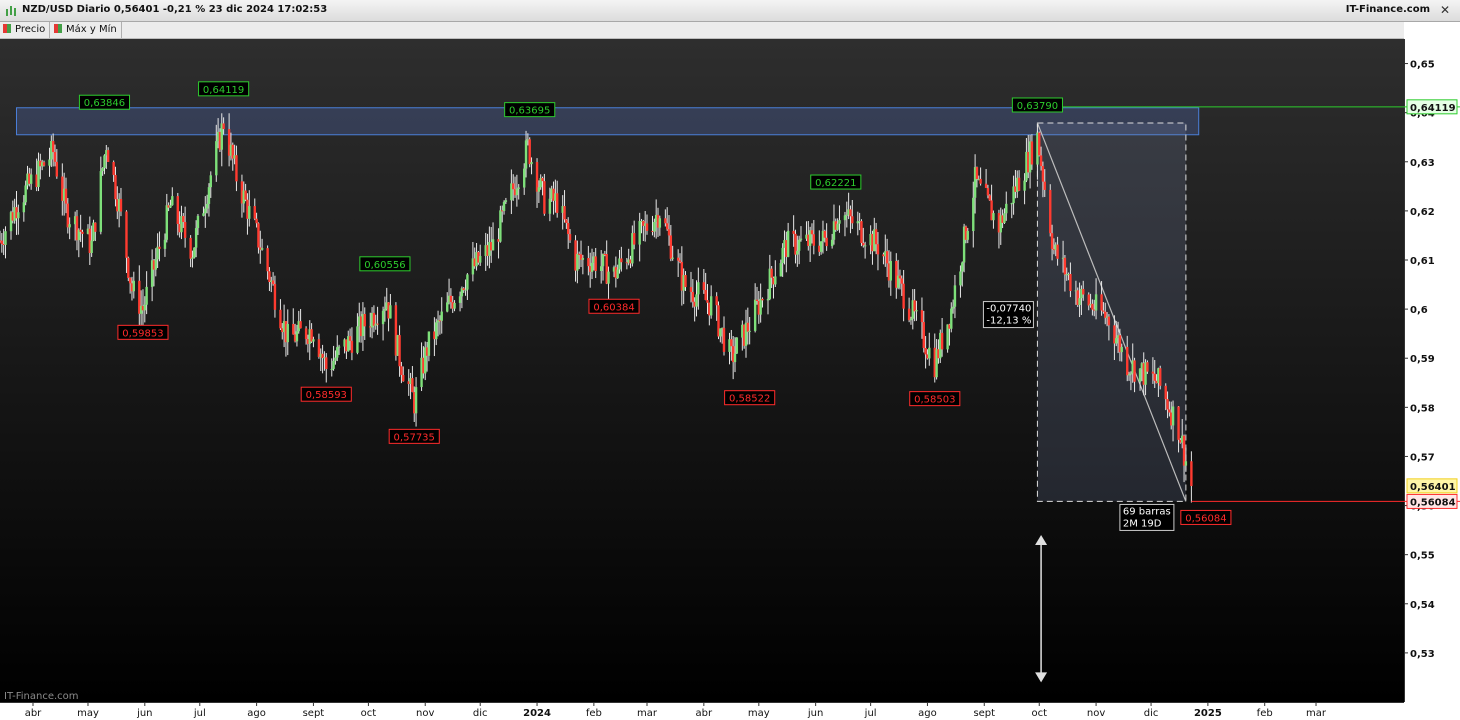 The width and height of the screenshot is (1460, 720). What do you see at coordinates (1422, 605) in the screenshot?
I see `y-tick-label: 0,54` at bounding box center [1422, 605].